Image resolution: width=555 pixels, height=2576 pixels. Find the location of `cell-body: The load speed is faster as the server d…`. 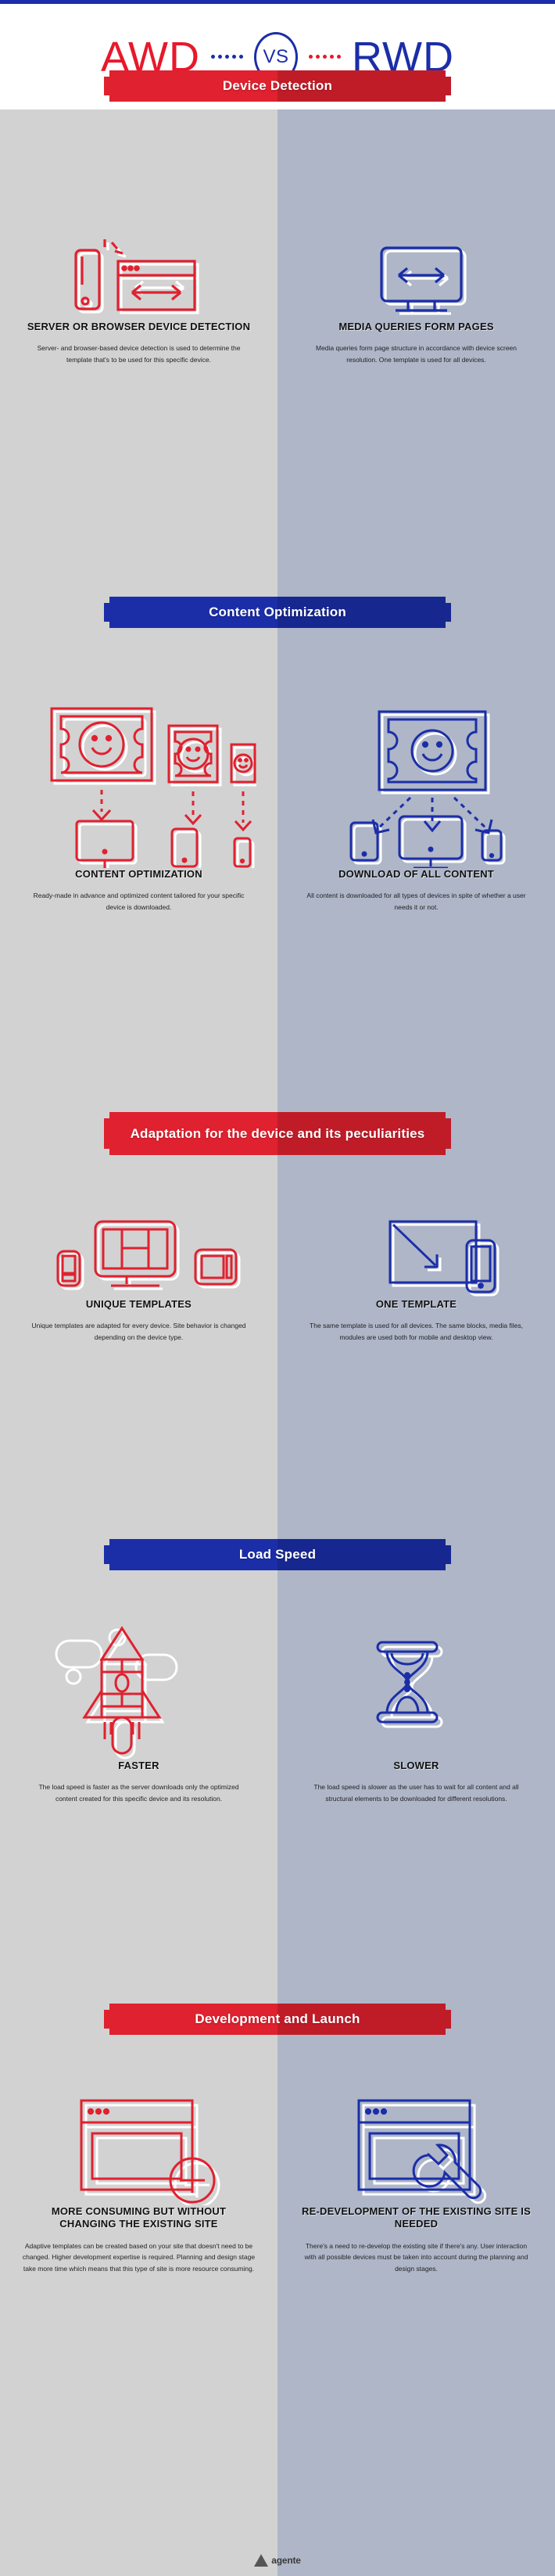

cell-body: The load speed is faster as the server d… is located at coordinates (138, 1793).